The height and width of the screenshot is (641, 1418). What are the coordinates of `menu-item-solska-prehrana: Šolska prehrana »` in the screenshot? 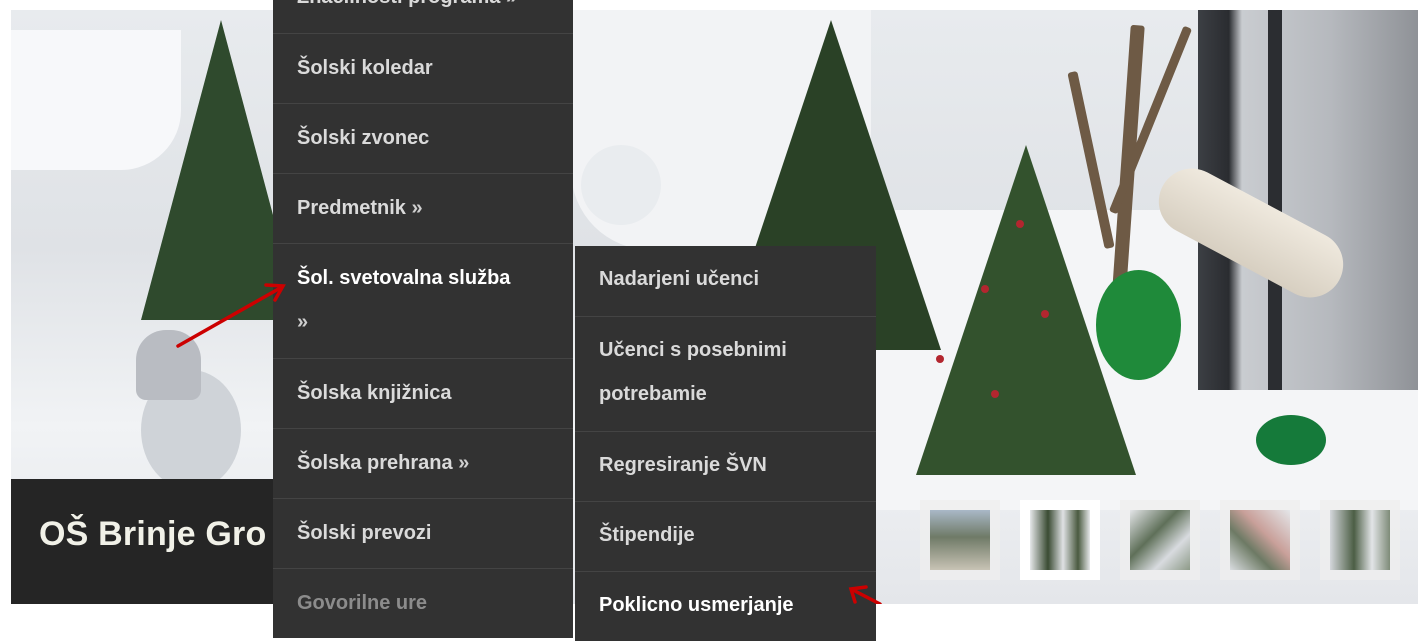 It's located at (423, 463).